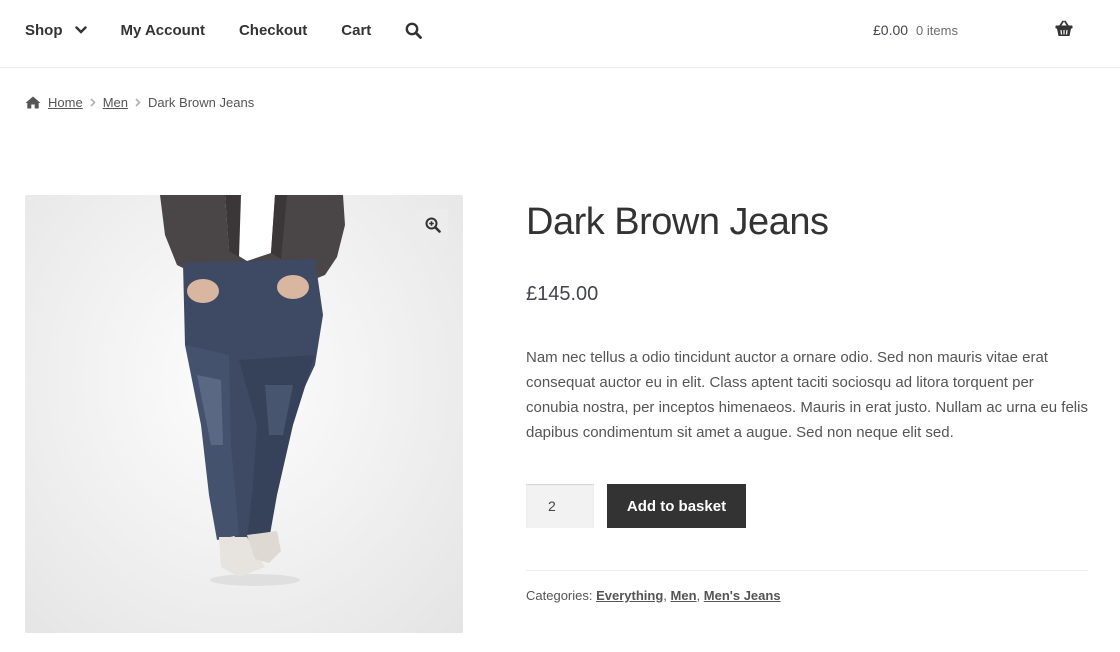 The width and height of the screenshot is (1120, 652). Describe the element at coordinates (937, 30) in the screenshot. I see `cart-count: 0 items` at that location.